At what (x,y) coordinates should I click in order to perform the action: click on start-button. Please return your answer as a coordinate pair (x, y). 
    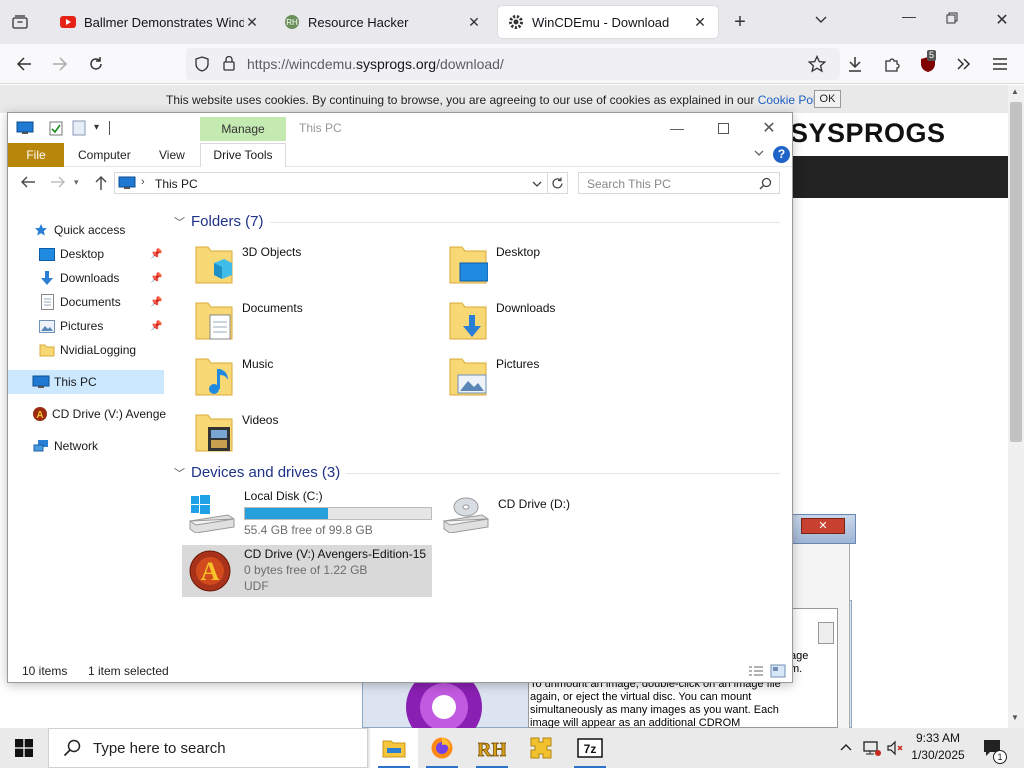
    Looking at the image, I should click on (24, 748).